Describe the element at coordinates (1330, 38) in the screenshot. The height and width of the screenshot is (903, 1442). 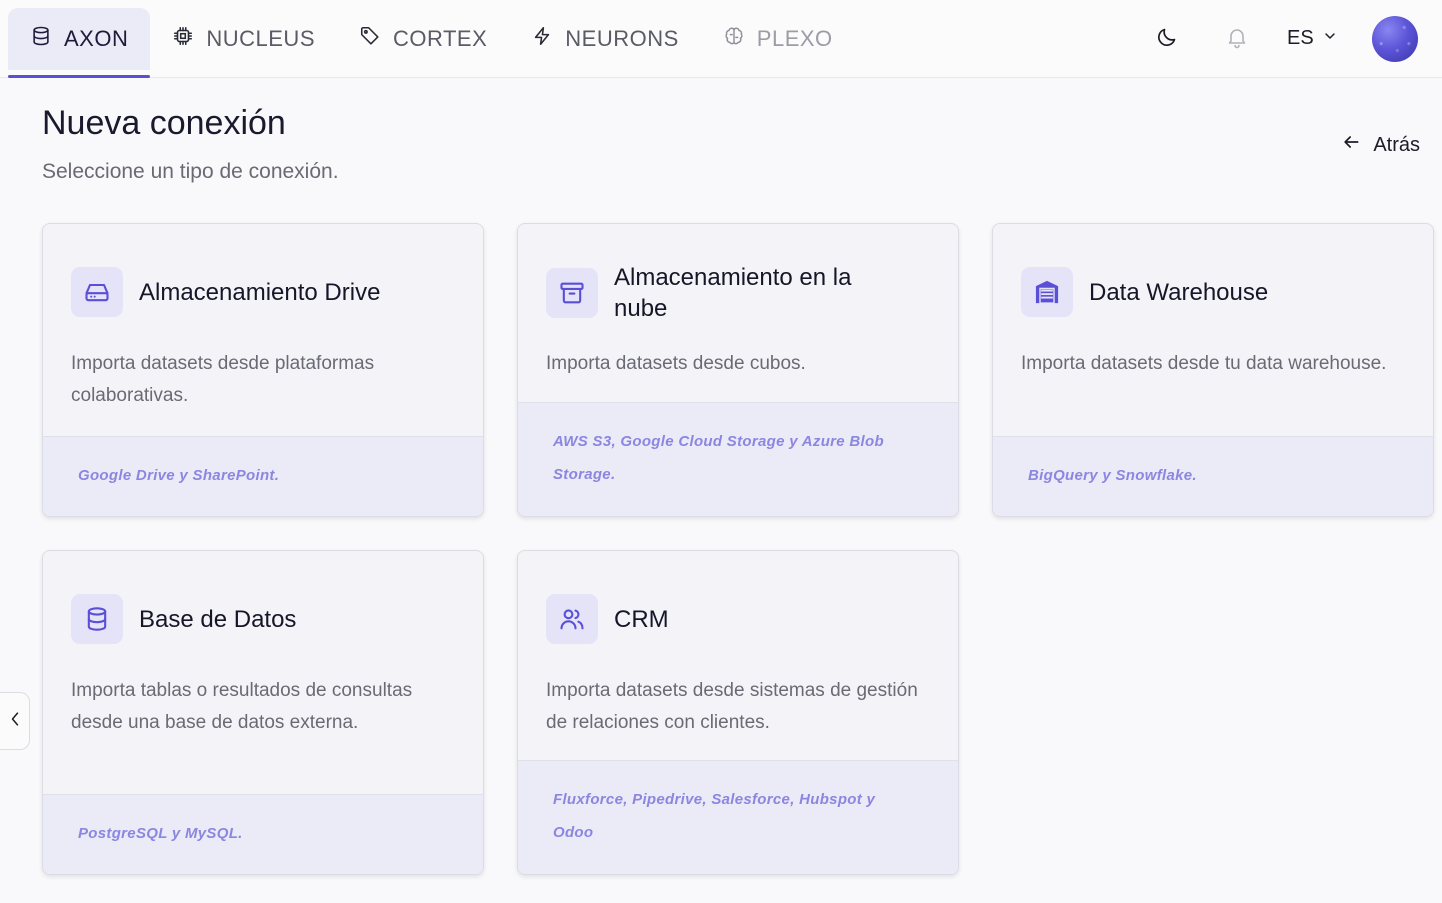
I see `chevron-down-icon` at that location.